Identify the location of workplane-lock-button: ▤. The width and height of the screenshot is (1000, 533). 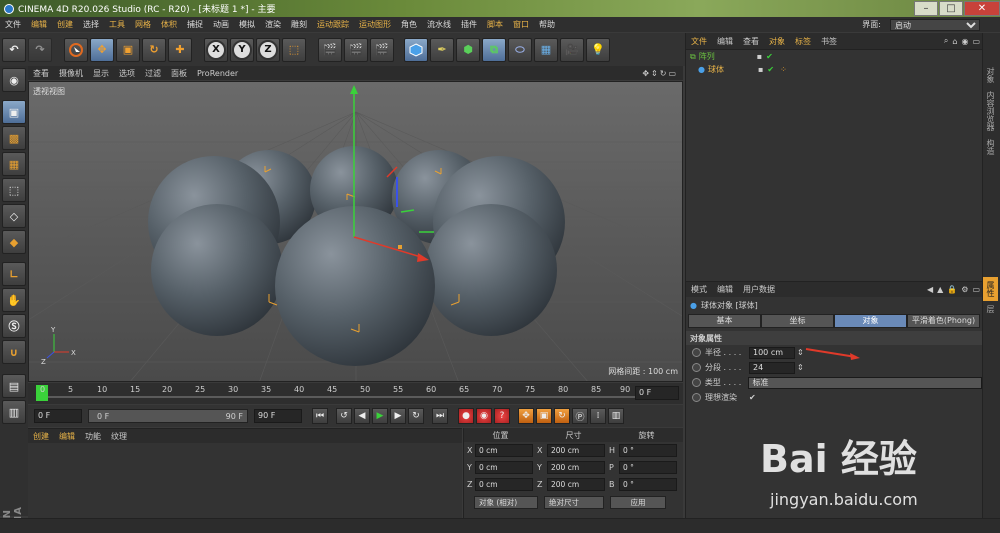
(14, 386).